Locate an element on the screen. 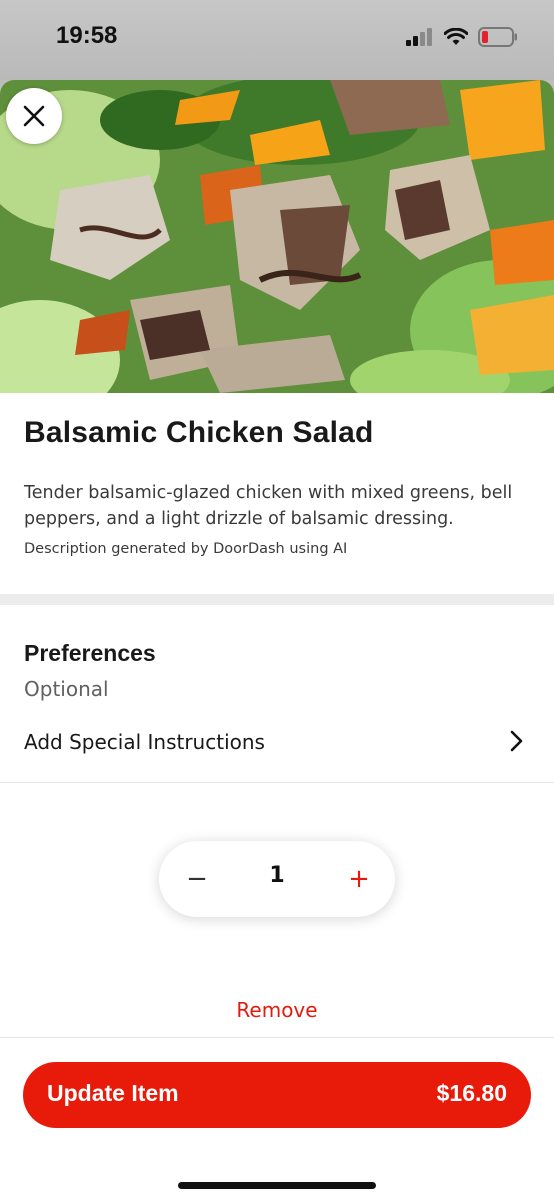 Image resolution: width=554 pixels, height=1200 pixels. decrease-quantity-button: − is located at coordinates (197, 879).